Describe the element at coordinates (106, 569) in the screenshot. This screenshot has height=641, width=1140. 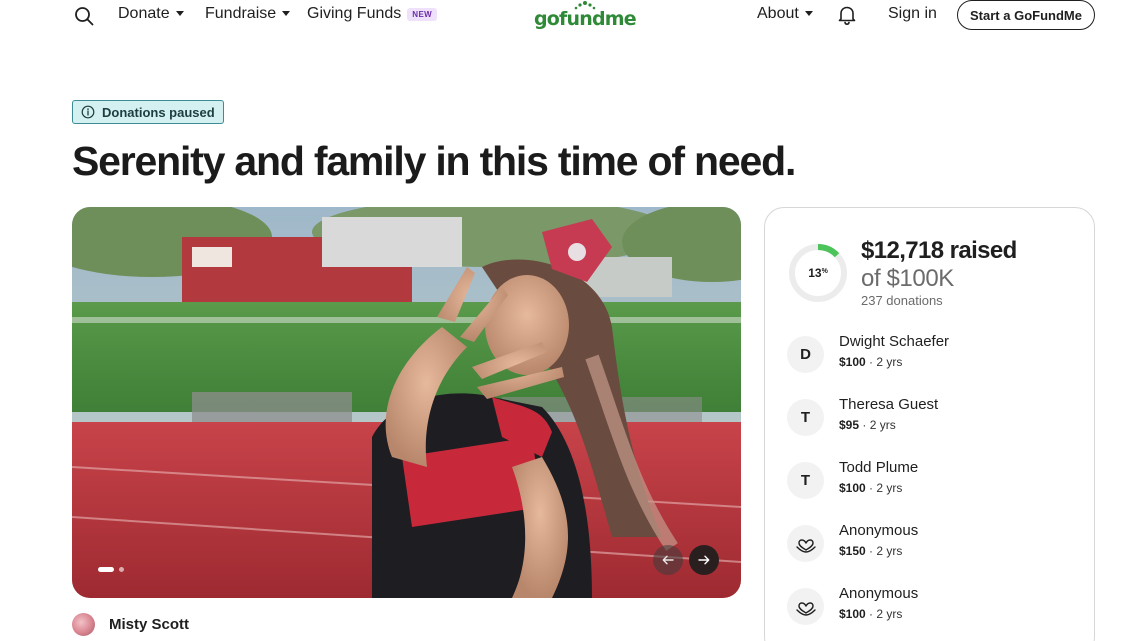
I see `pagination-dot-active` at that location.